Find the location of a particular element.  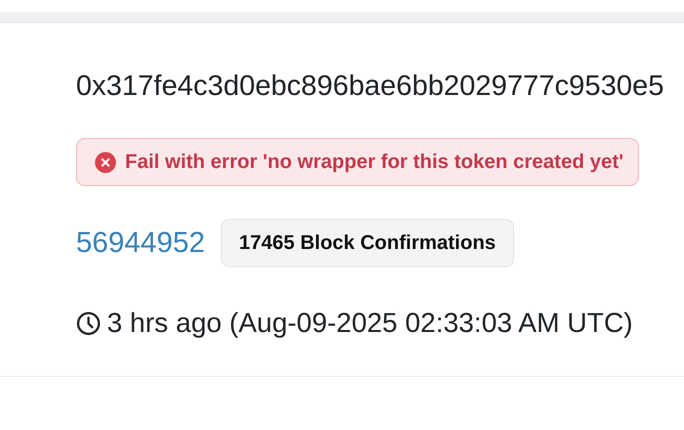

error-icon is located at coordinates (105, 162).